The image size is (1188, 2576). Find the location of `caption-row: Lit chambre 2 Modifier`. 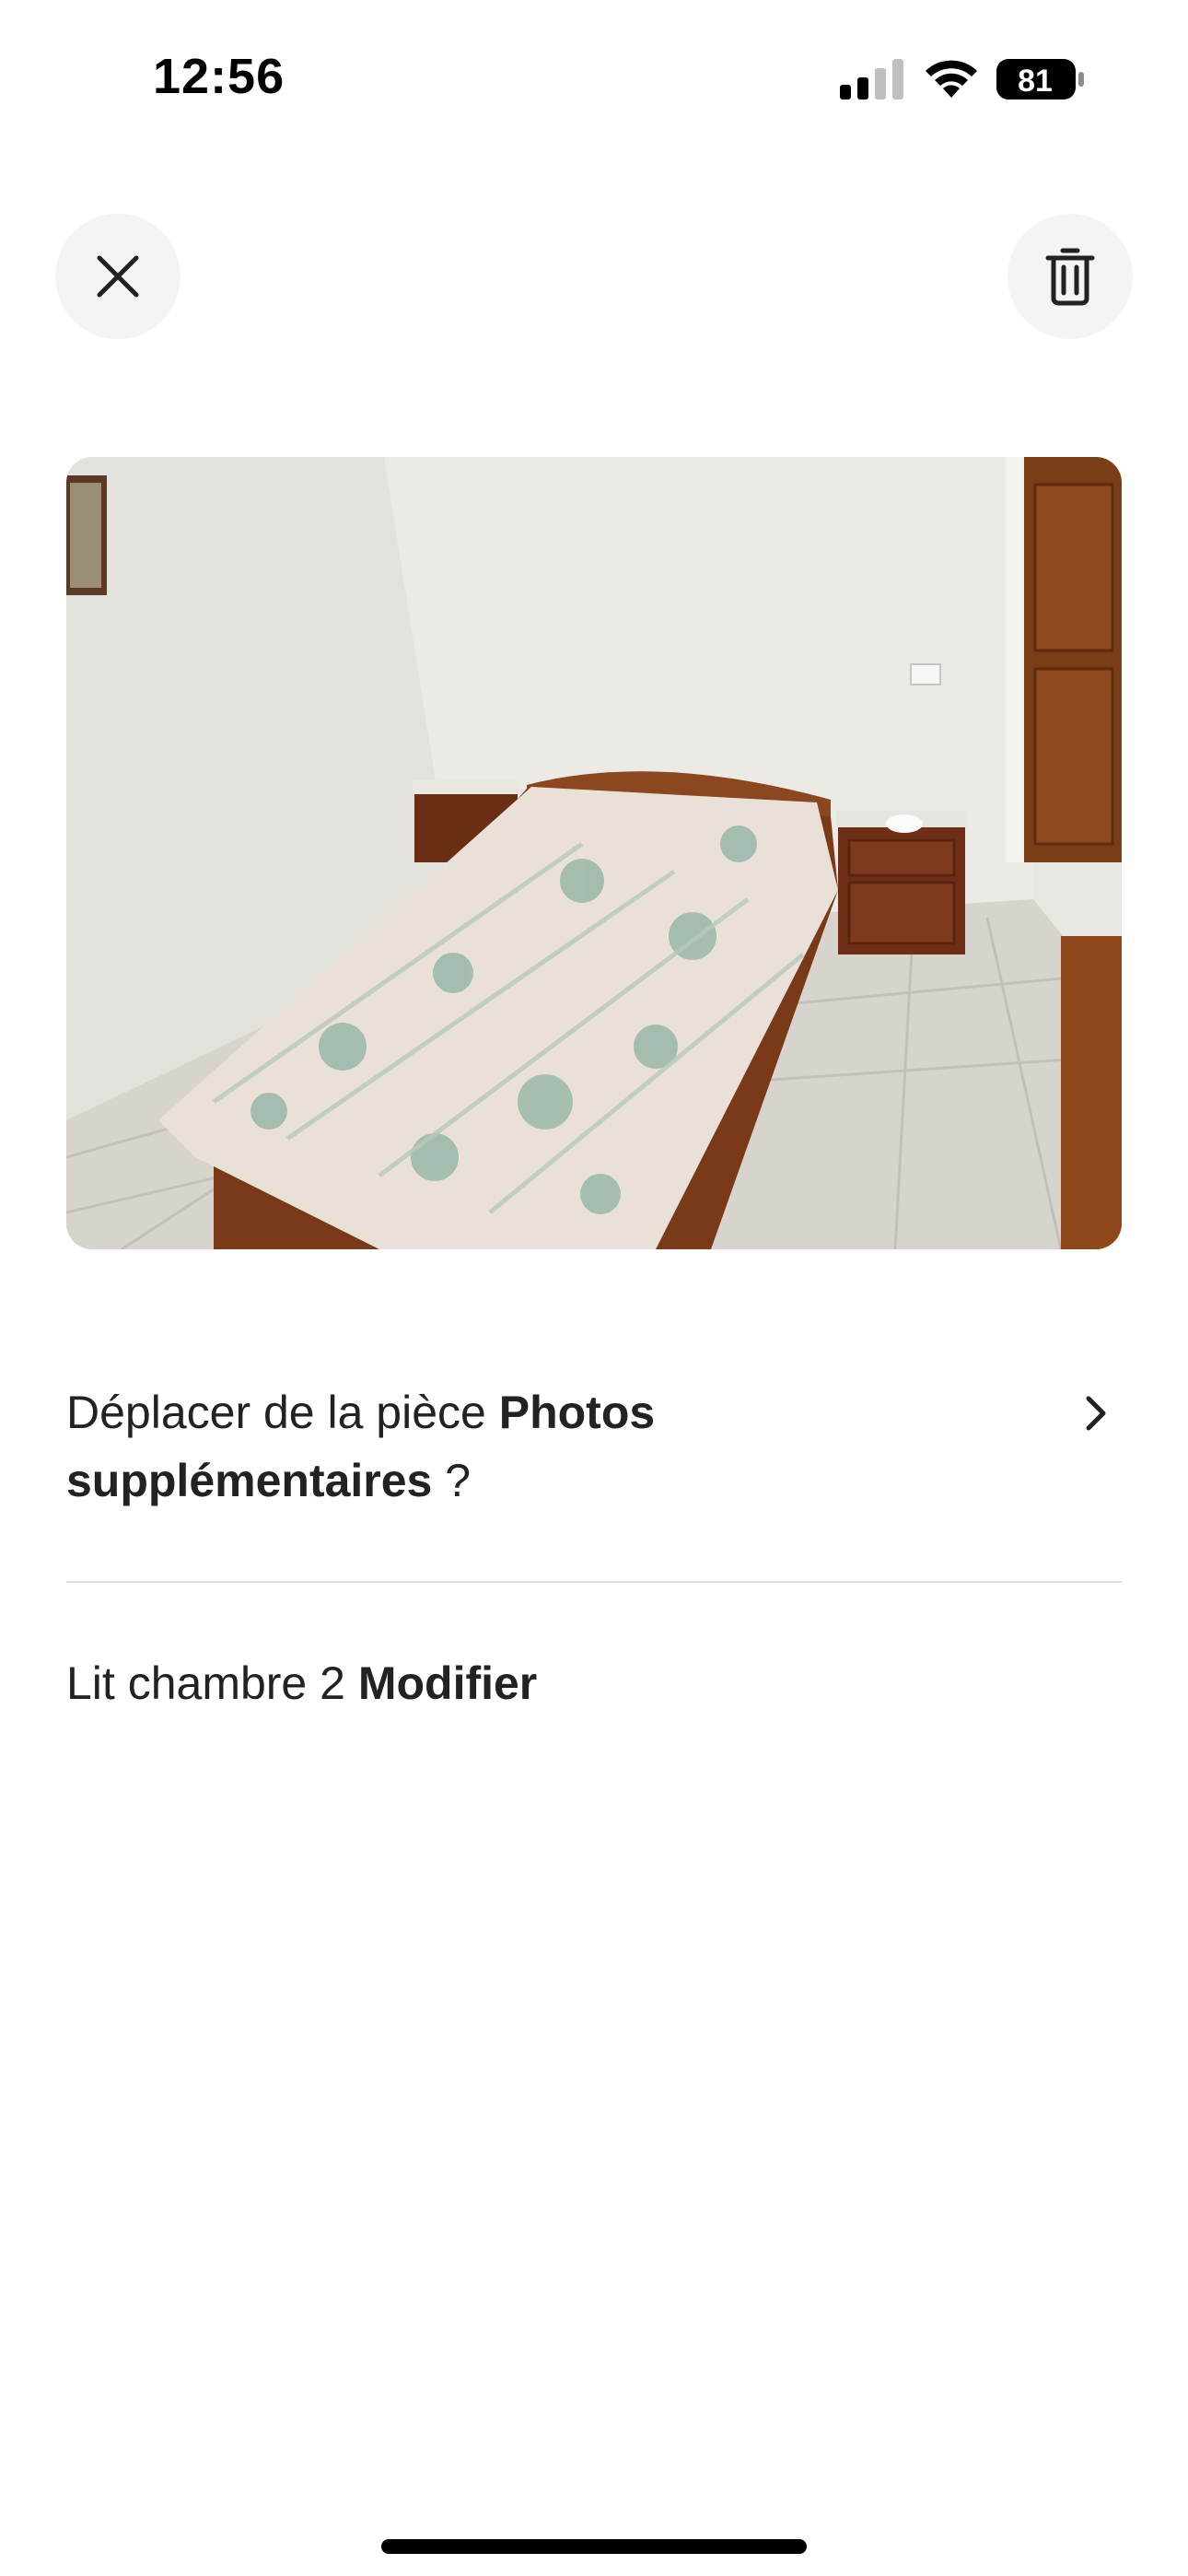

caption-row: Lit chambre 2 Modifier is located at coordinates (594, 1686).